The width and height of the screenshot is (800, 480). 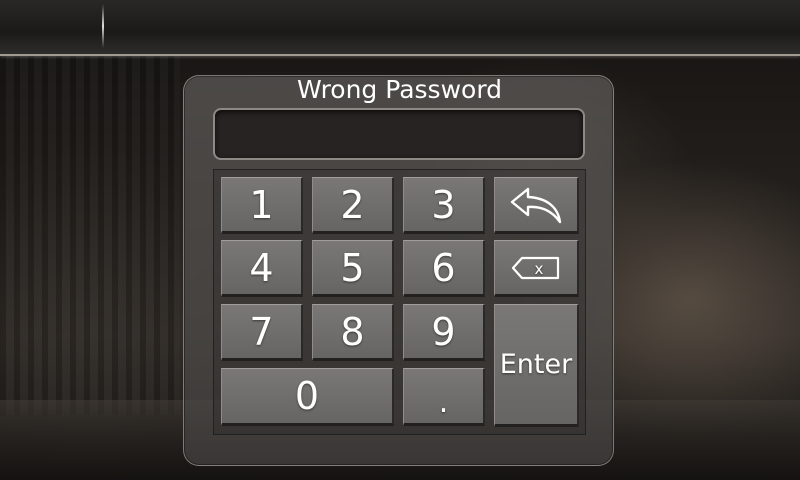 I want to click on key-8: 8, so click(x=353, y=332).